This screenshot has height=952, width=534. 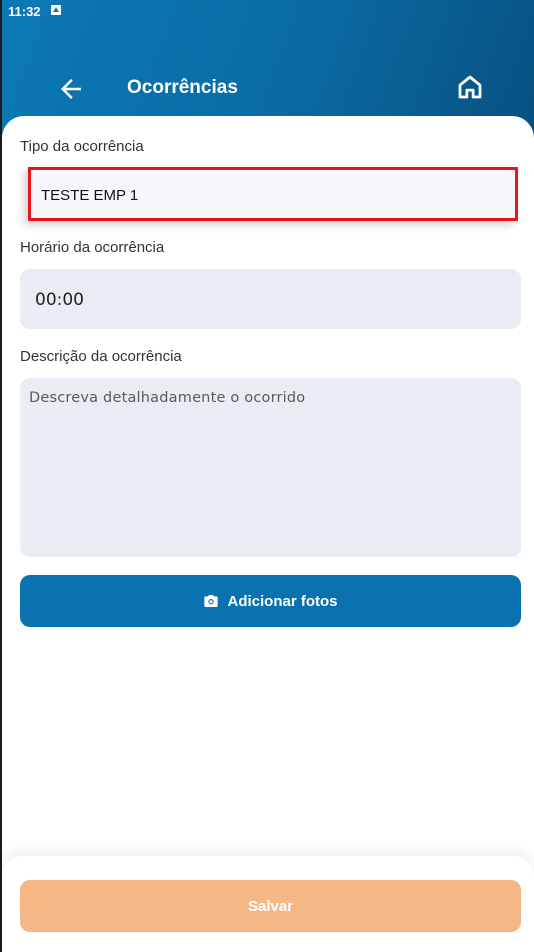 I want to click on horario-field: 00:00, so click(x=270, y=299).